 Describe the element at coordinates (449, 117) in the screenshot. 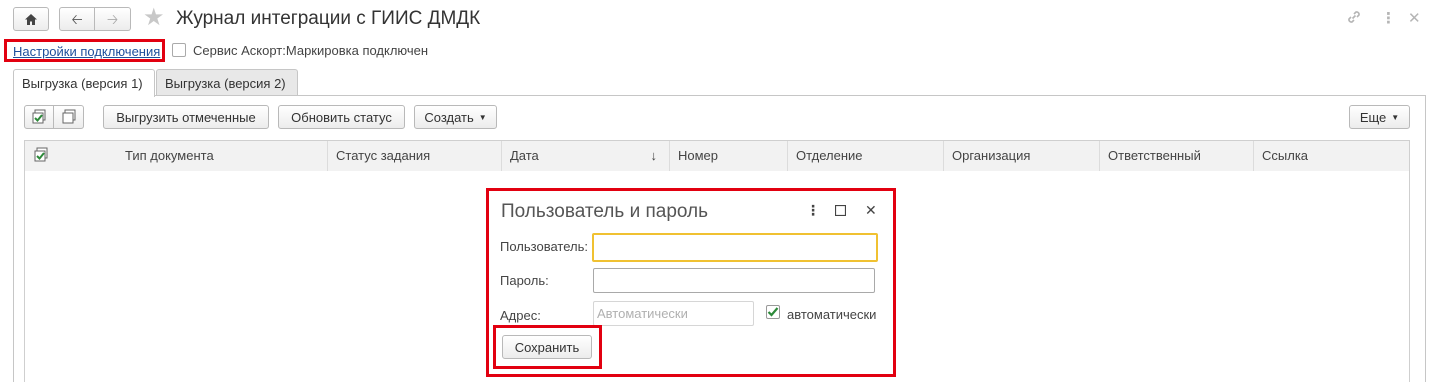

I see `create-label: Создать` at that location.